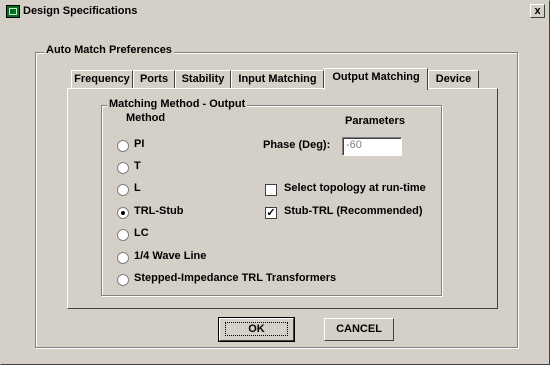 The width and height of the screenshot is (554, 369). Describe the element at coordinates (123, 280) in the screenshot. I see `radio-stepped-impedance` at that location.